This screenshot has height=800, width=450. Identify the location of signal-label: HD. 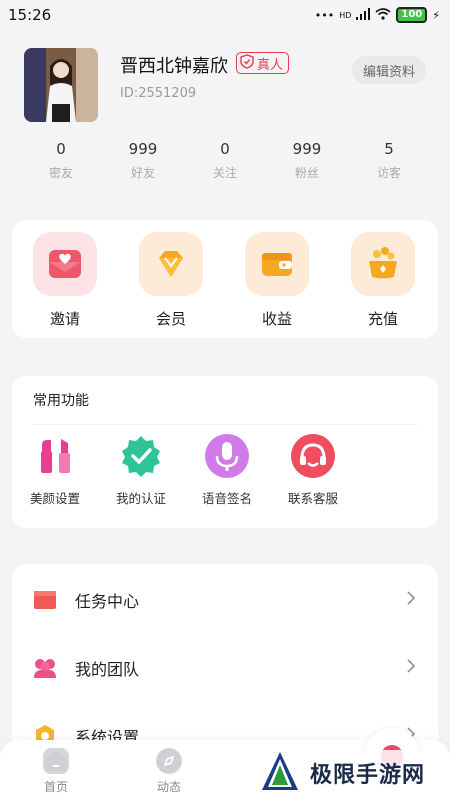
(345, 15).